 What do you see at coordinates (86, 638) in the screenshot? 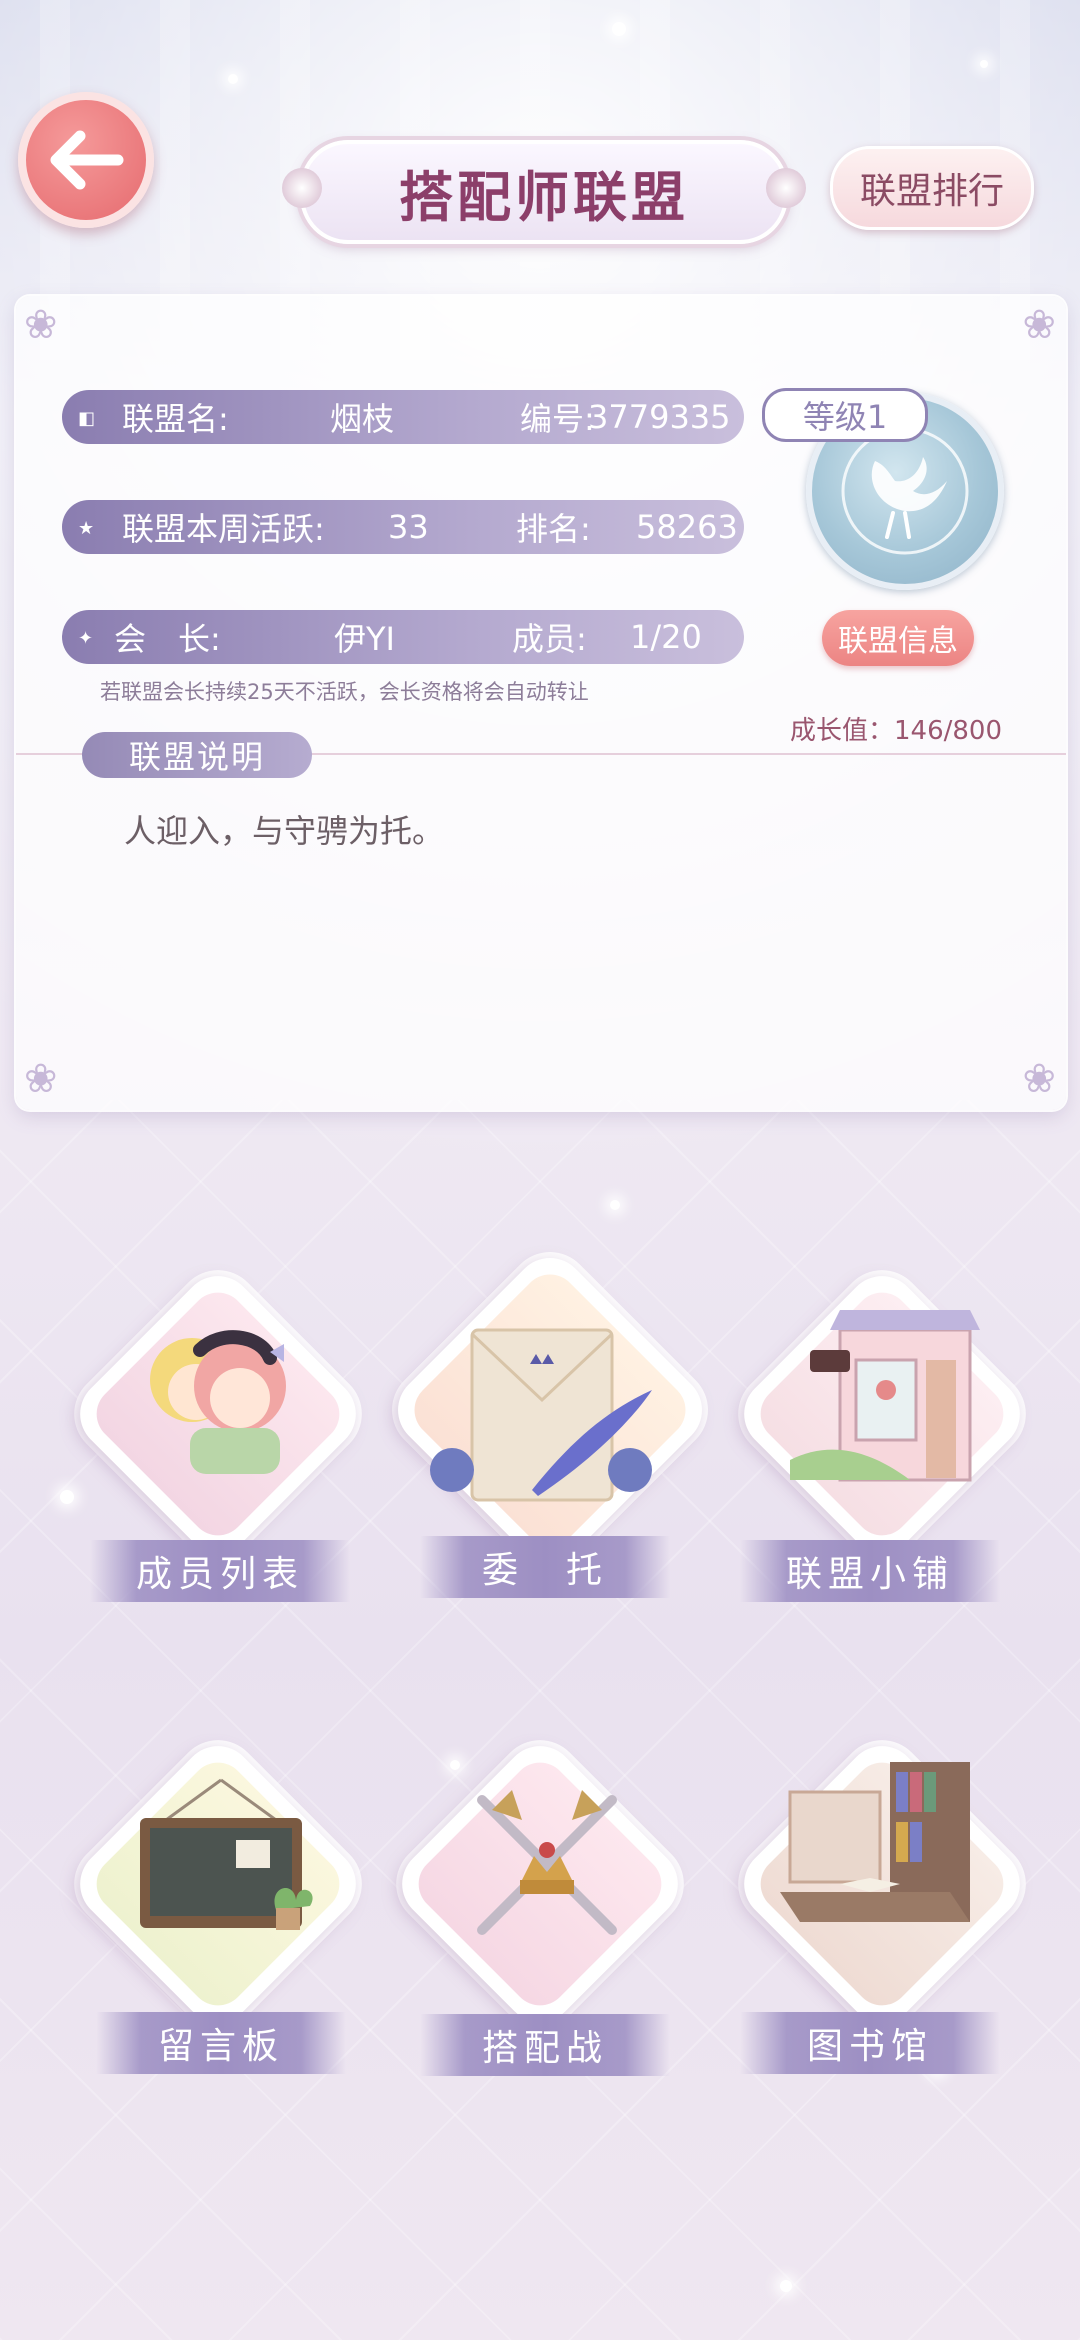
I see `sparkle-icon: ✦` at bounding box center [86, 638].